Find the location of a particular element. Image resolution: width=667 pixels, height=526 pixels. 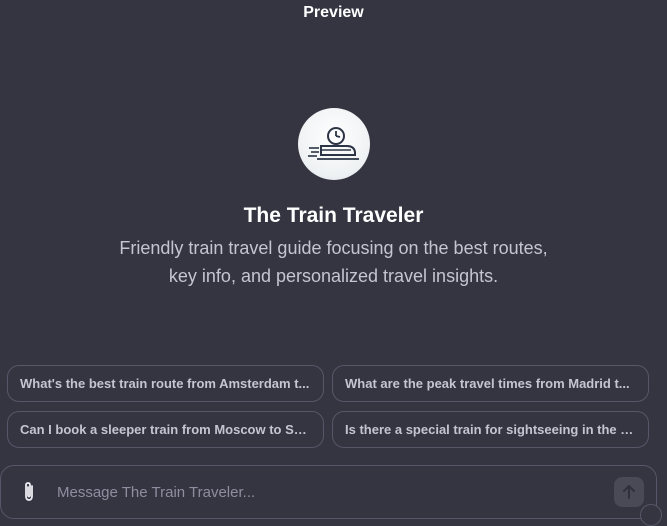

paperclip-icon is located at coordinates (29, 491).